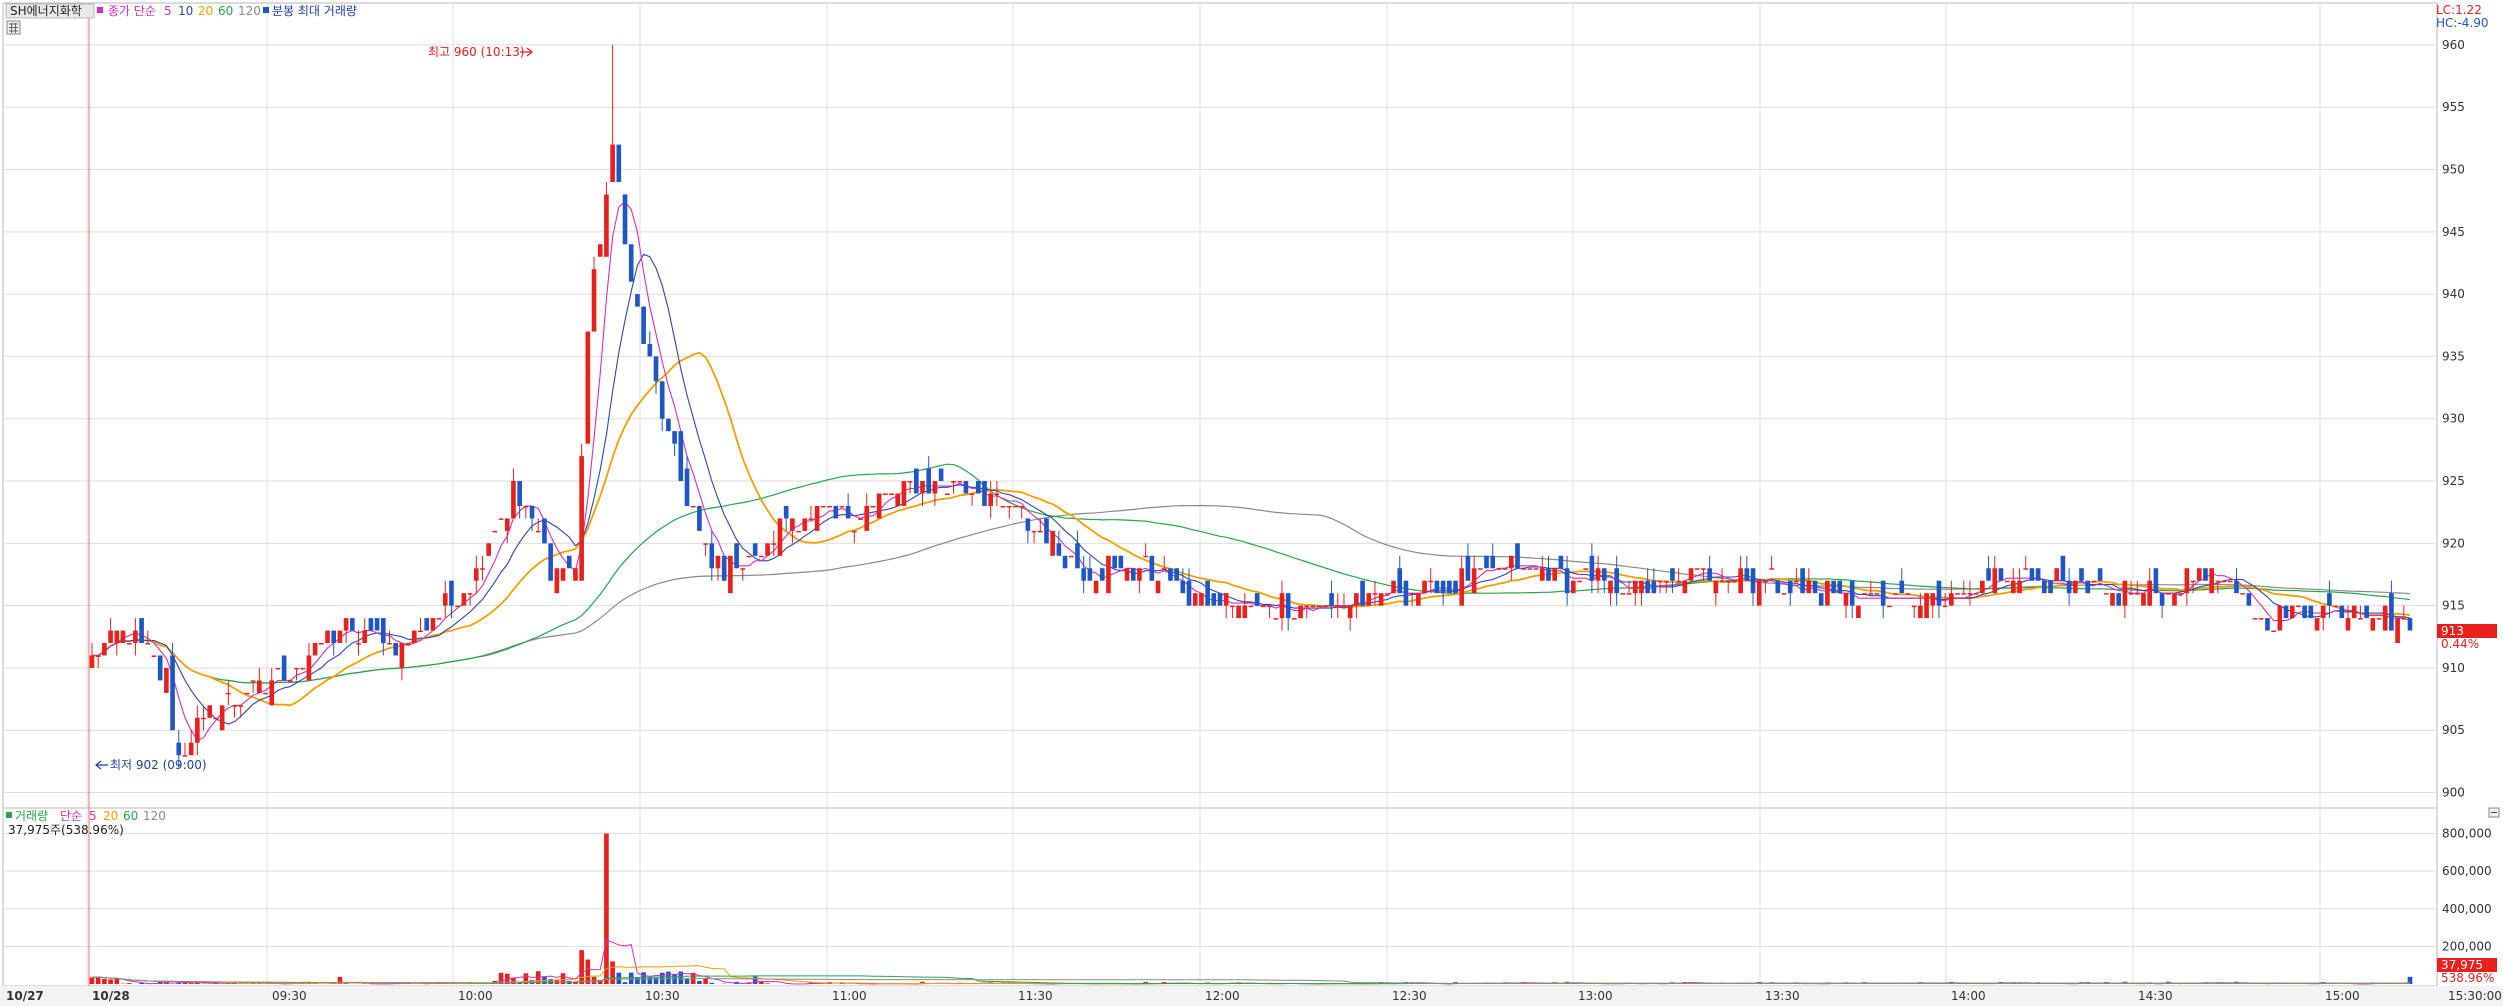  What do you see at coordinates (158, 765) in the screenshot?
I see `low-label: 최저 902 (09:00)` at bounding box center [158, 765].